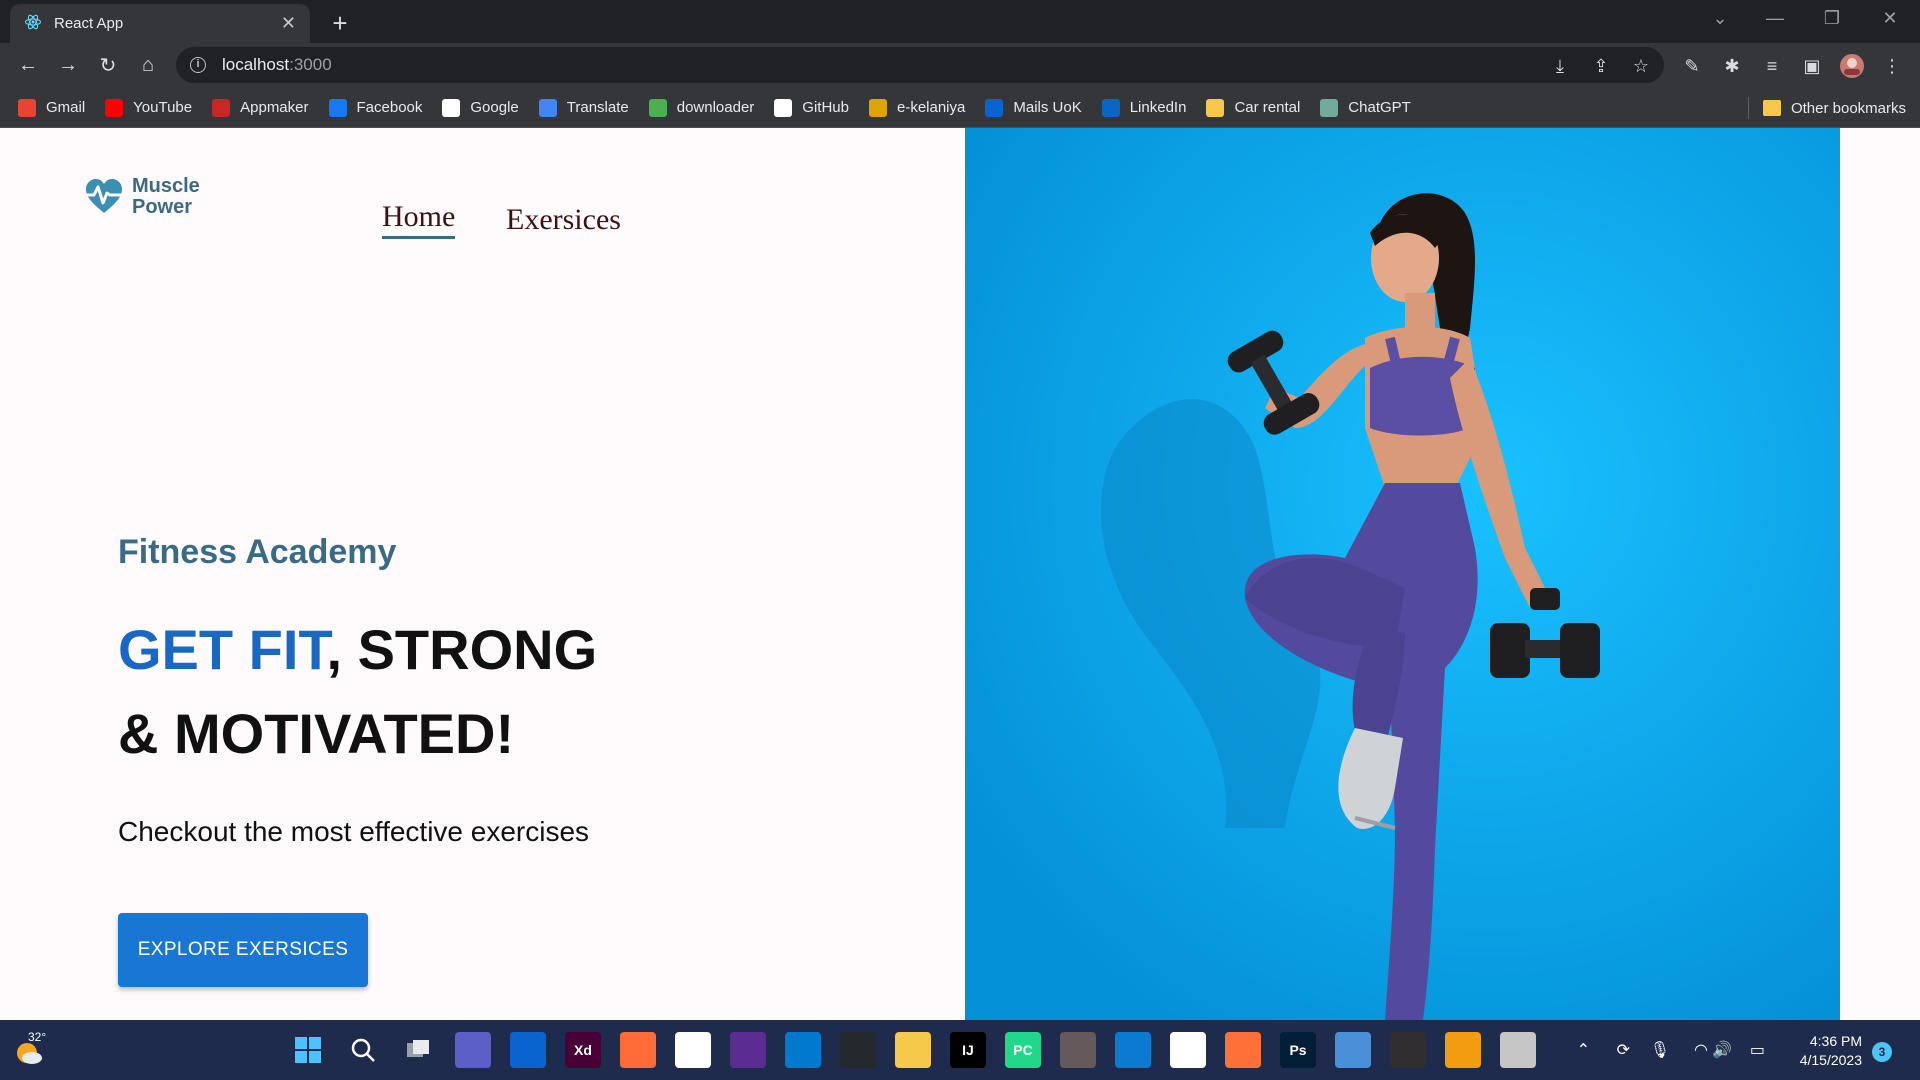  I want to click on headline-rest: , STRONG, so click(462, 649).